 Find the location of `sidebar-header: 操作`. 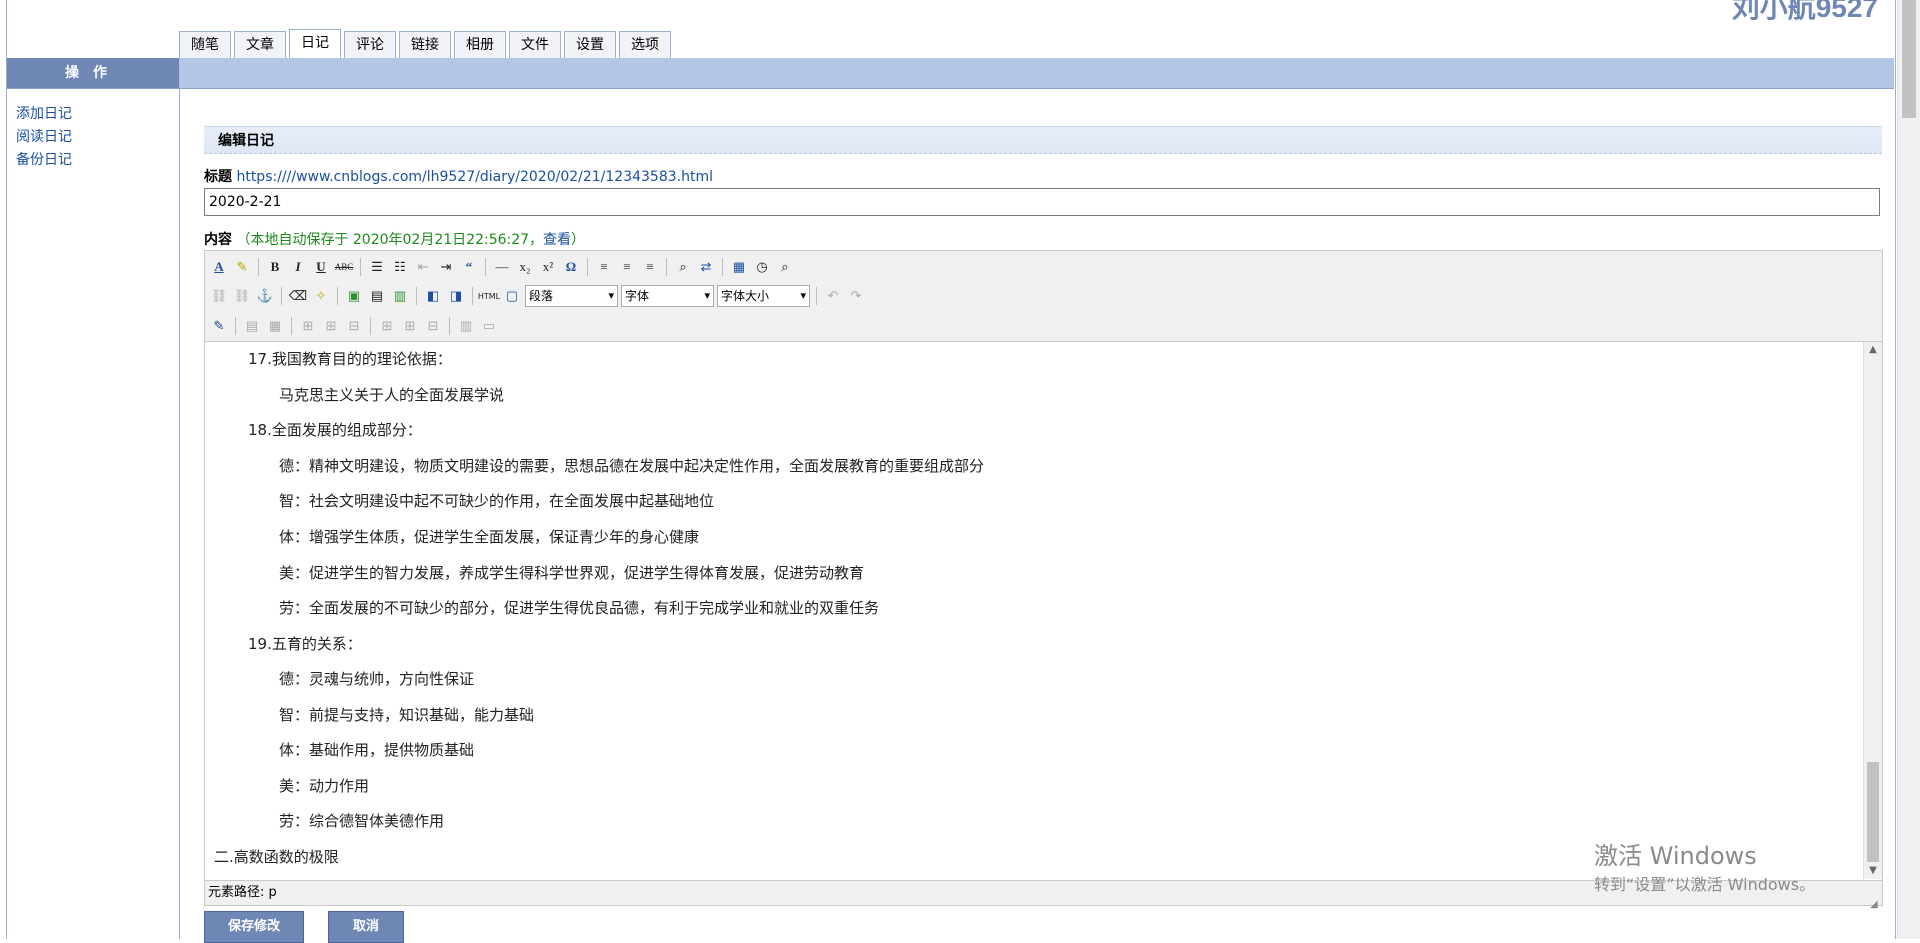

sidebar-header: 操作 is located at coordinates (93, 73).